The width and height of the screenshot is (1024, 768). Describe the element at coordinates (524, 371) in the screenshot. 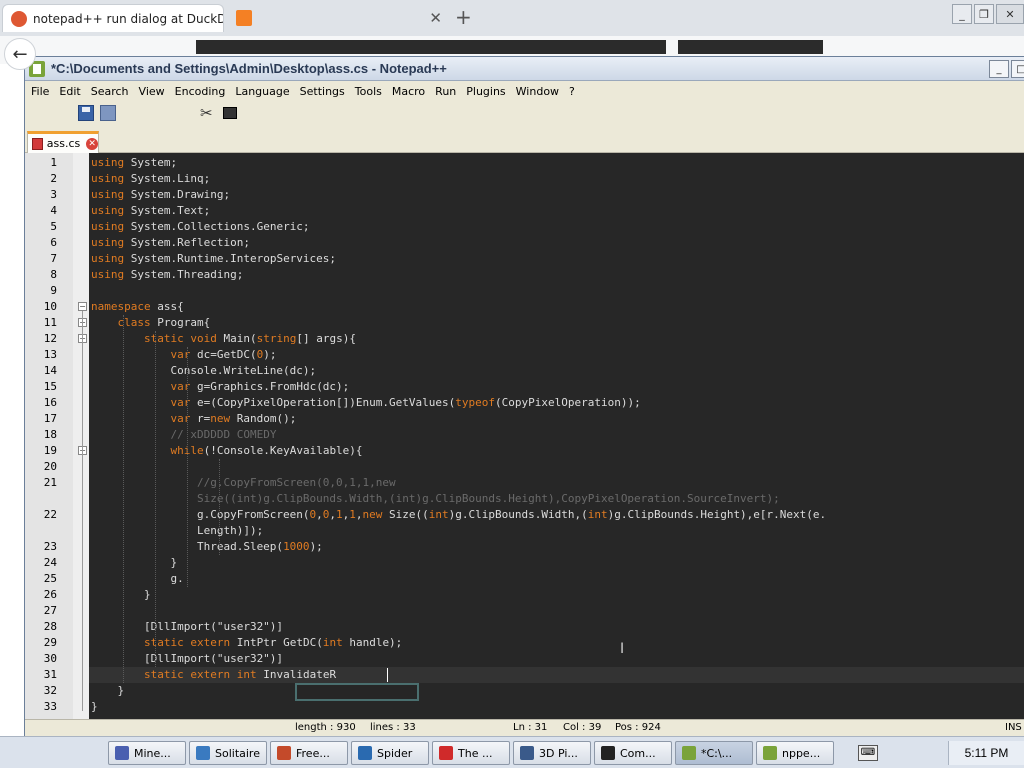

I see `code-line: 14 Console.WriteLine(dc);` at that location.